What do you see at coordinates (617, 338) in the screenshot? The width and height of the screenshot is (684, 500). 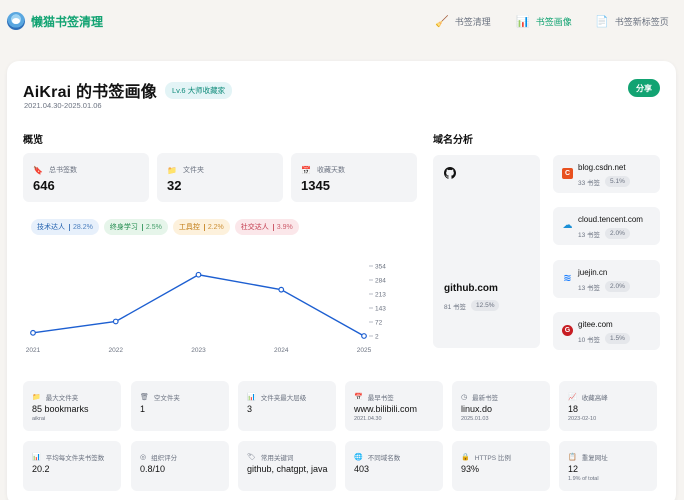 I see `domain-pct: 1.5%` at bounding box center [617, 338].